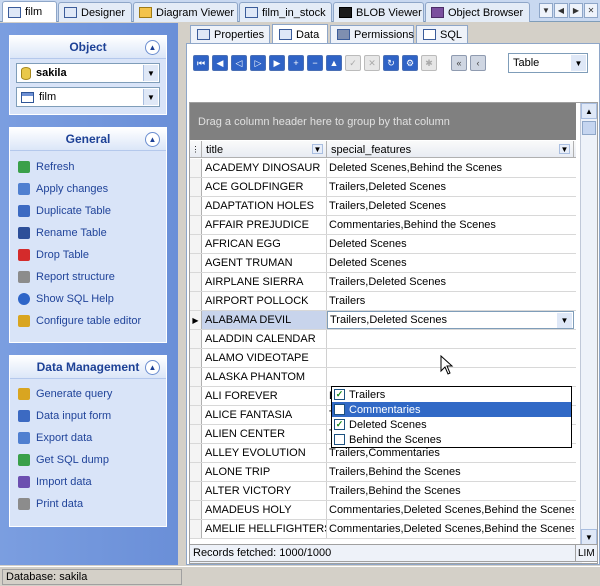 This screenshot has width=600, height=586. What do you see at coordinates (264, 187) in the screenshot?
I see `title-cell: ACE GOLDFINGER` at bounding box center [264, 187].